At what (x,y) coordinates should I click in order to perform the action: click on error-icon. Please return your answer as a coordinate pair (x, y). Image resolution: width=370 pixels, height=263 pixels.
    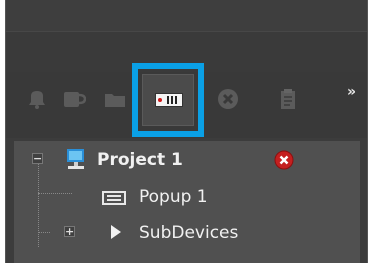
    Looking at the image, I should click on (284, 160).